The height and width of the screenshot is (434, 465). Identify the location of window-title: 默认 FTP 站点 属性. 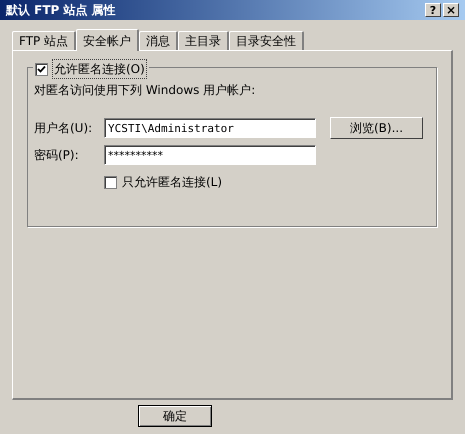
(61, 10).